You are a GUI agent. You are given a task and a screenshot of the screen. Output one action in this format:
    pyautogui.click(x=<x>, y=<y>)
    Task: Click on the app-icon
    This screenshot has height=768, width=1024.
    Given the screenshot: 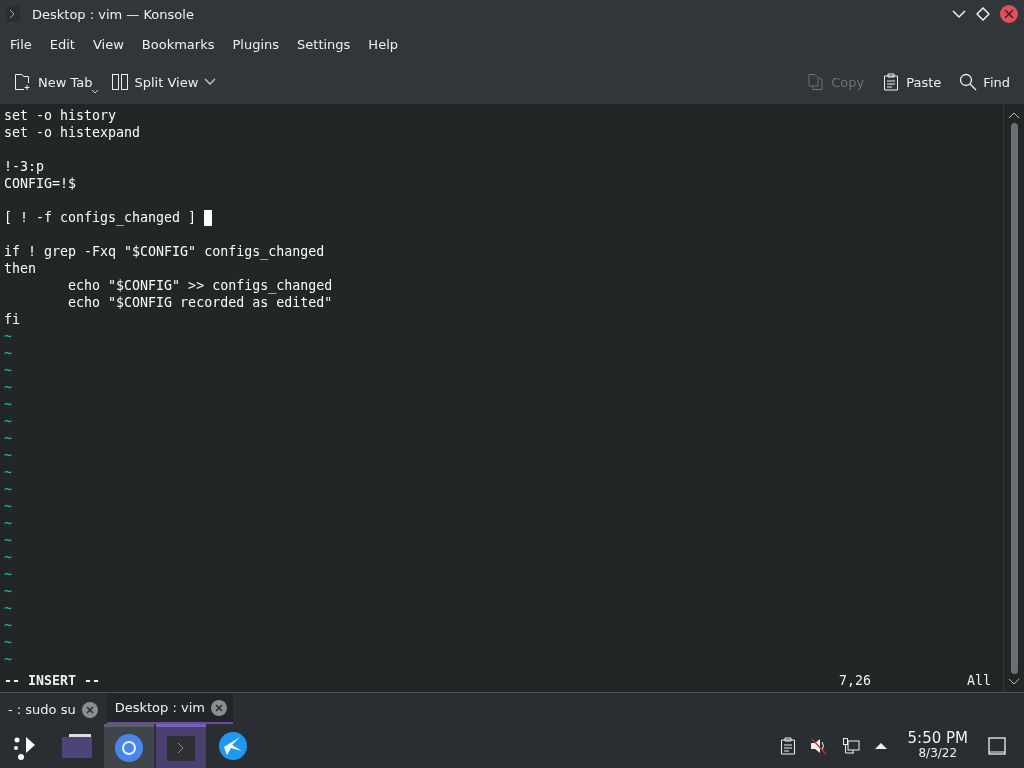 What is the action you would take?
    pyautogui.click(x=13, y=14)
    